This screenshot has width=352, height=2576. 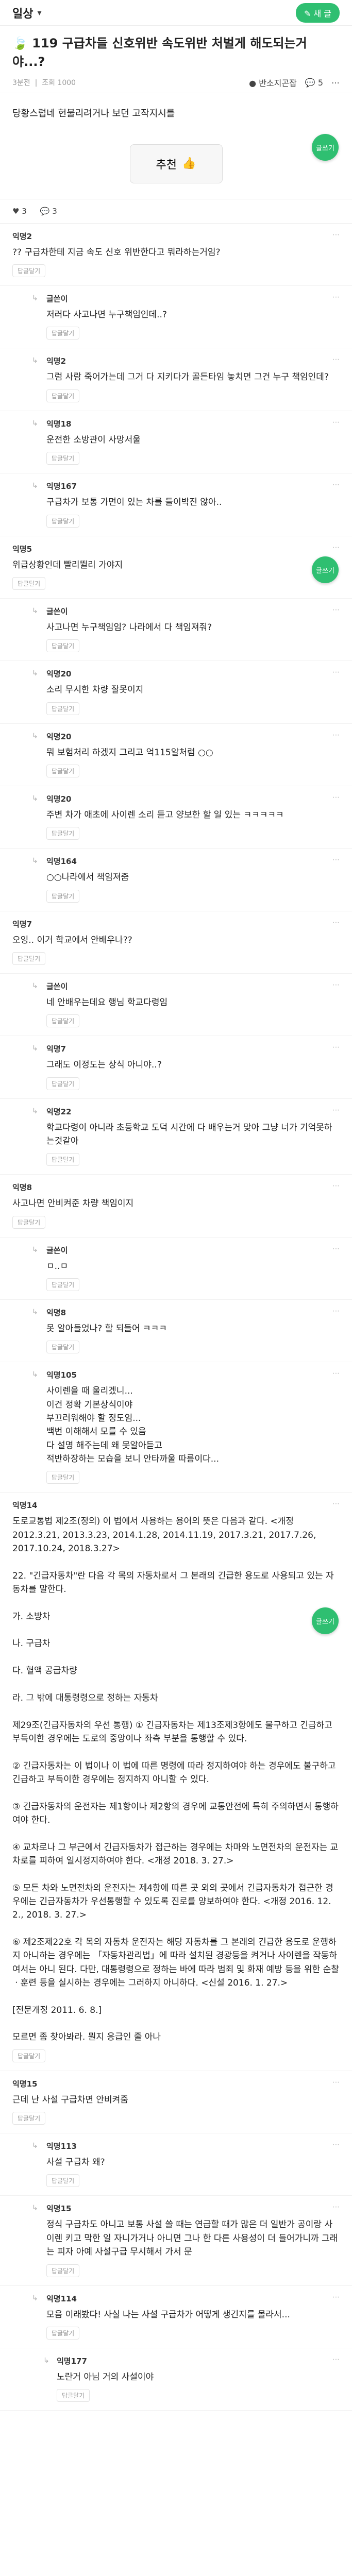 I want to click on comment-item: ↳ 익명20 ⋯ 뭐 보험처리 하겠지 그리고 억115알처럼 ○○ 답글달기, so click(x=176, y=755).